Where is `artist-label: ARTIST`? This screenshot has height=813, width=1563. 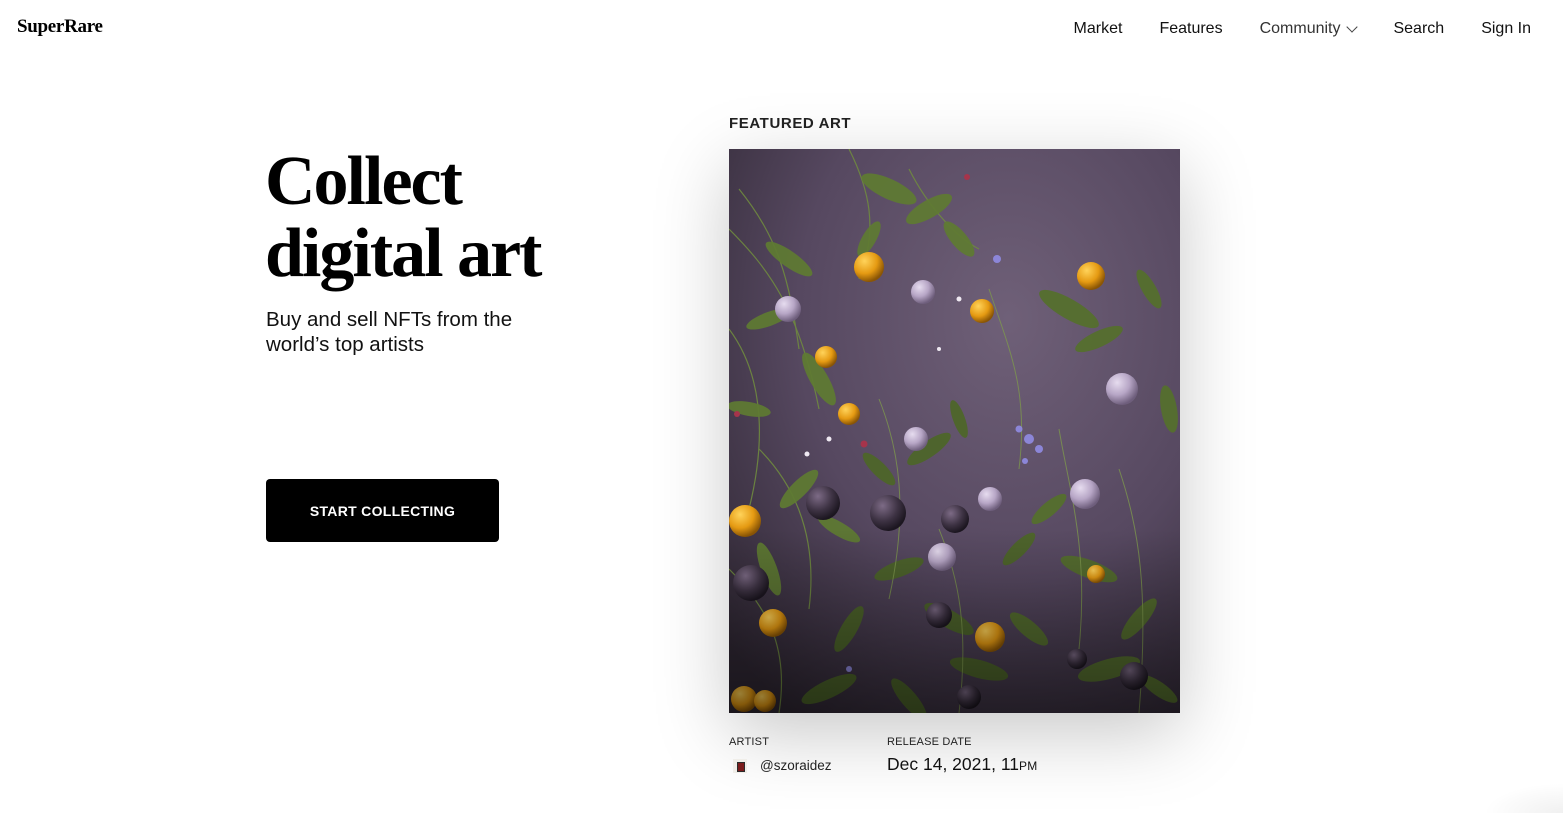 artist-label: ARTIST is located at coordinates (749, 742).